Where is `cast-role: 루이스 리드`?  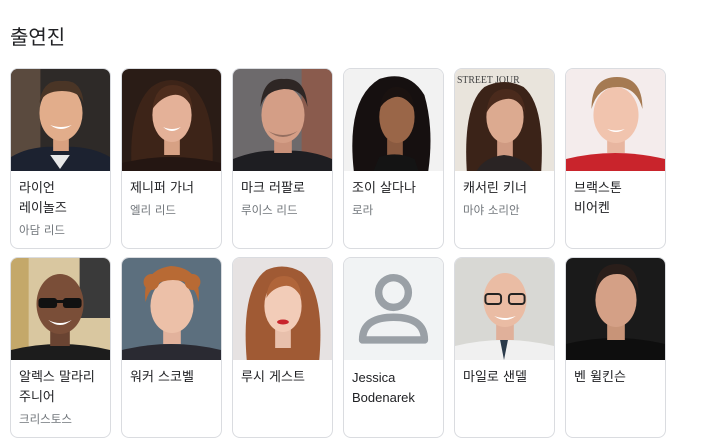 cast-role: 루이스 리드 is located at coordinates (269, 210).